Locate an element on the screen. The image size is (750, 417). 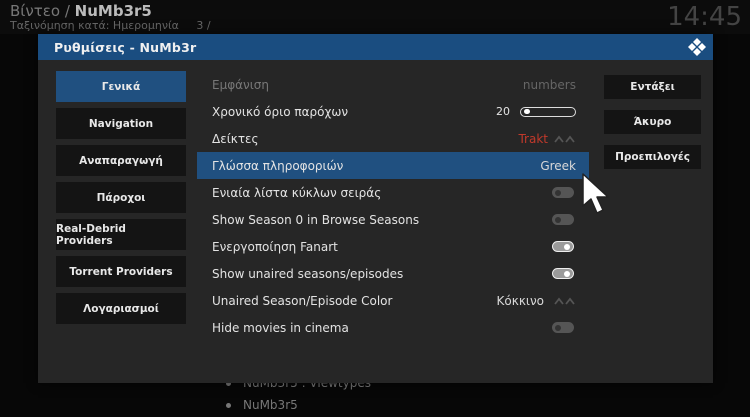
dialog-title: Ρυθμίσεις - NuMb3r is located at coordinates (125, 47).